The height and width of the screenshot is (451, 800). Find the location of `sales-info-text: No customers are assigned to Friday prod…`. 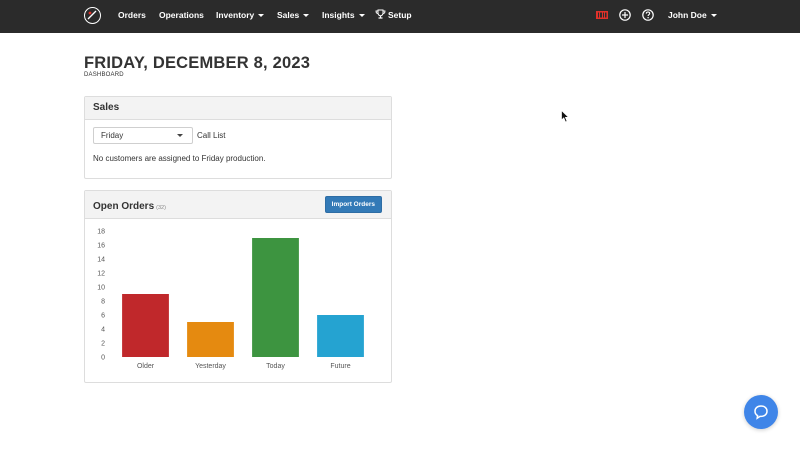

sales-info-text: No customers are assigned to Friday prod… is located at coordinates (179, 158).